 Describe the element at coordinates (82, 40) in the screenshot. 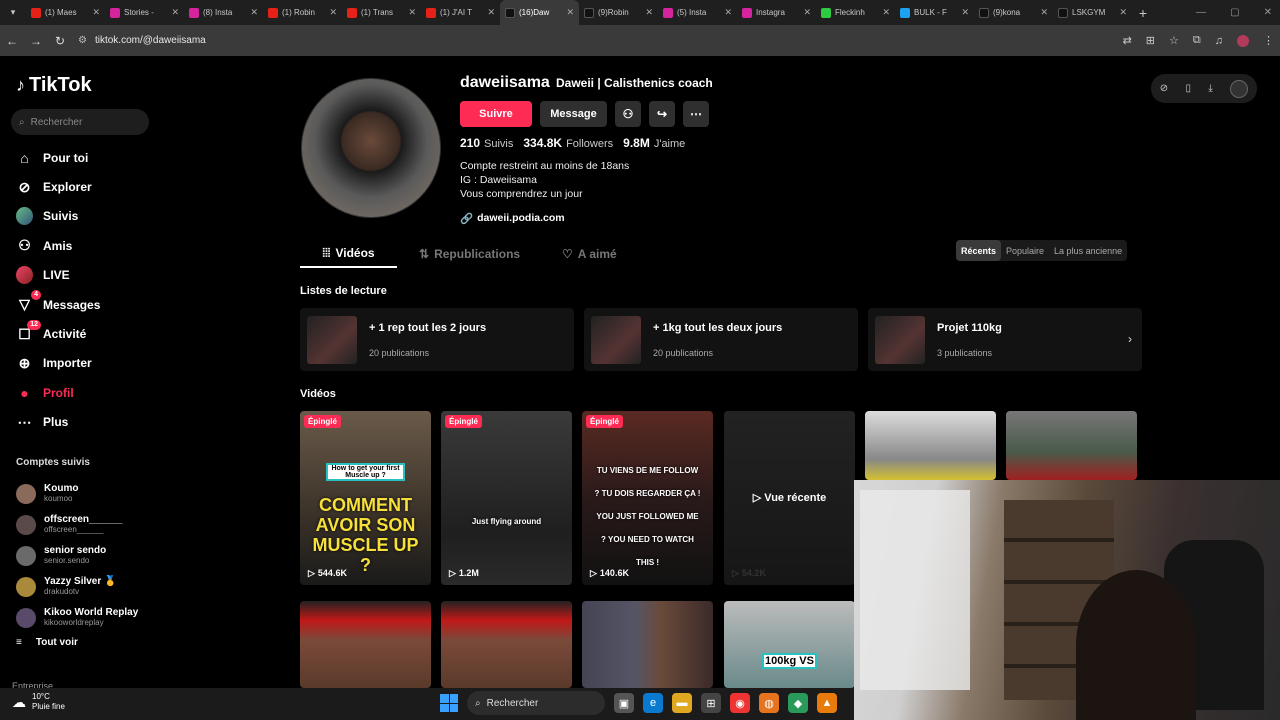

I see `site-info-icon: ⚙` at that location.